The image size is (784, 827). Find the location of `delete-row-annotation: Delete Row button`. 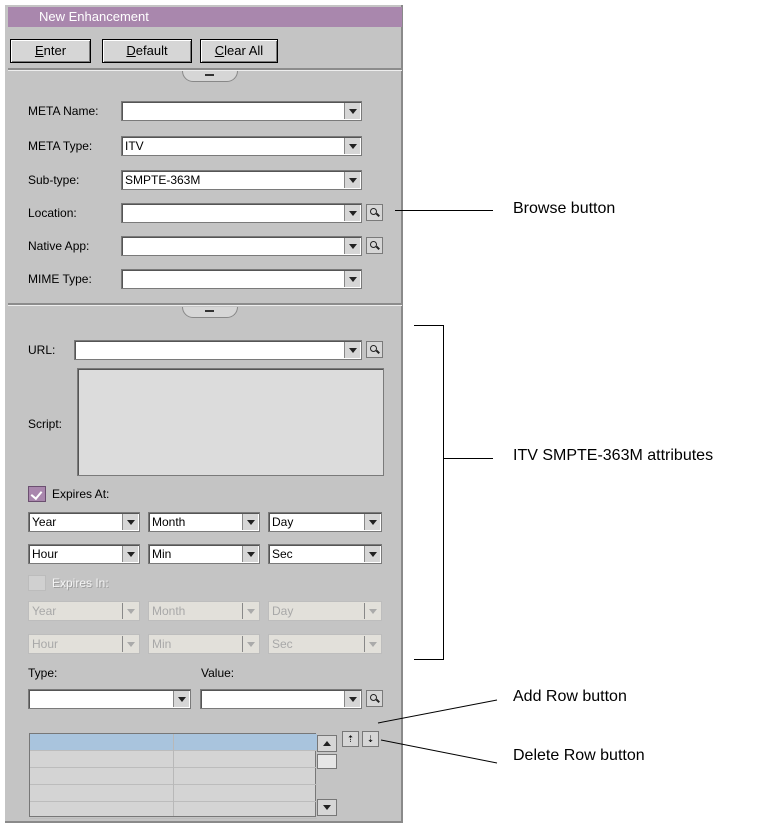

delete-row-annotation: Delete Row button is located at coordinates (579, 755).